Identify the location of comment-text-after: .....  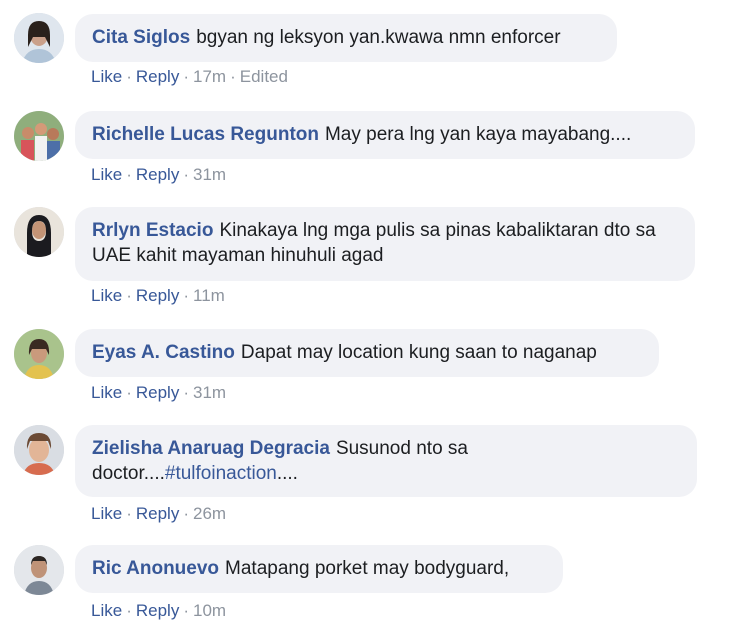
(287, 473).